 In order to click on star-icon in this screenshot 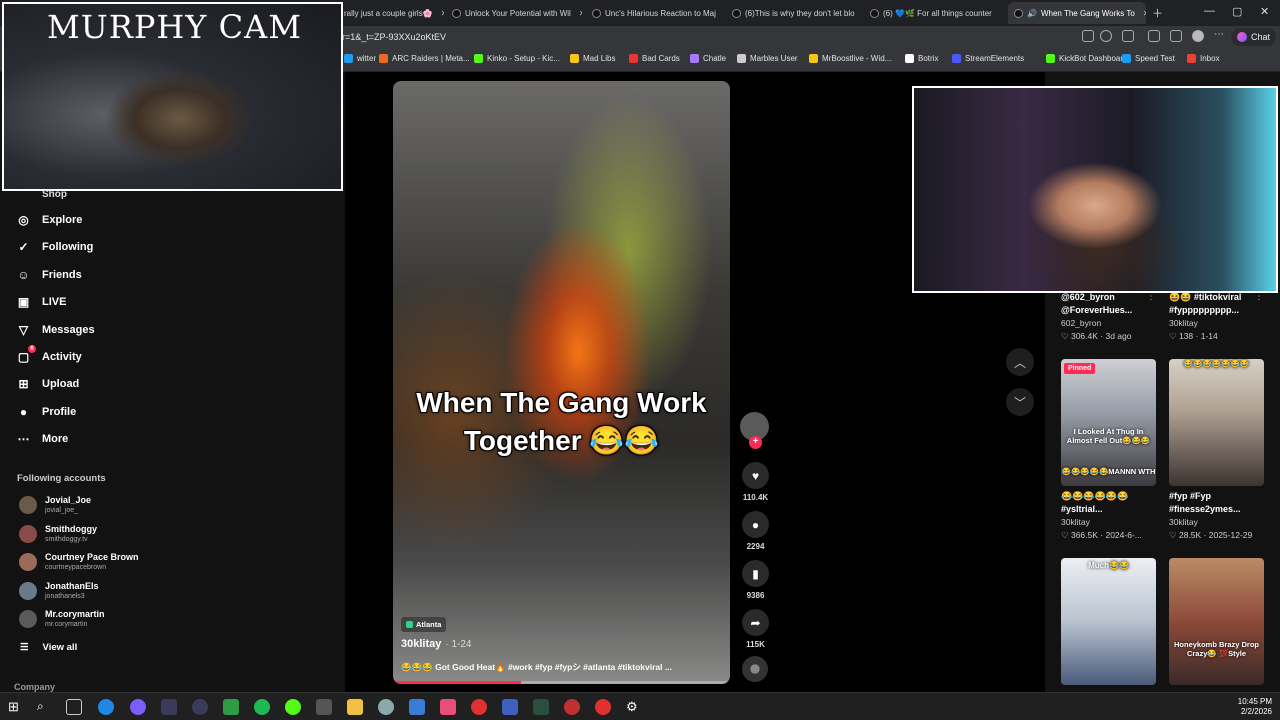, I will do `click(1106, 36)`.